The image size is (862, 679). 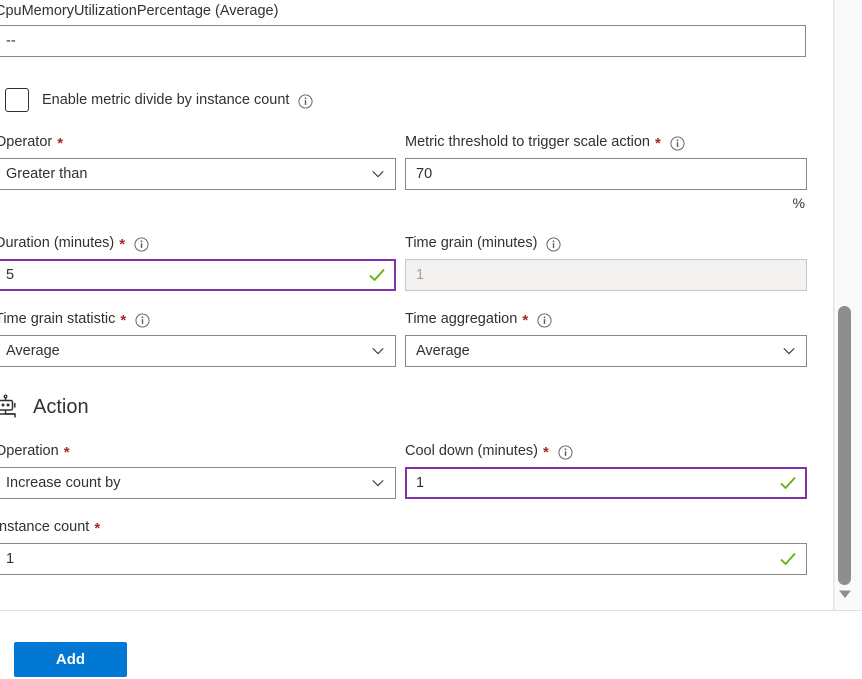 I want to click on instance-count-required-marker: *, so click(x=97, y=528).